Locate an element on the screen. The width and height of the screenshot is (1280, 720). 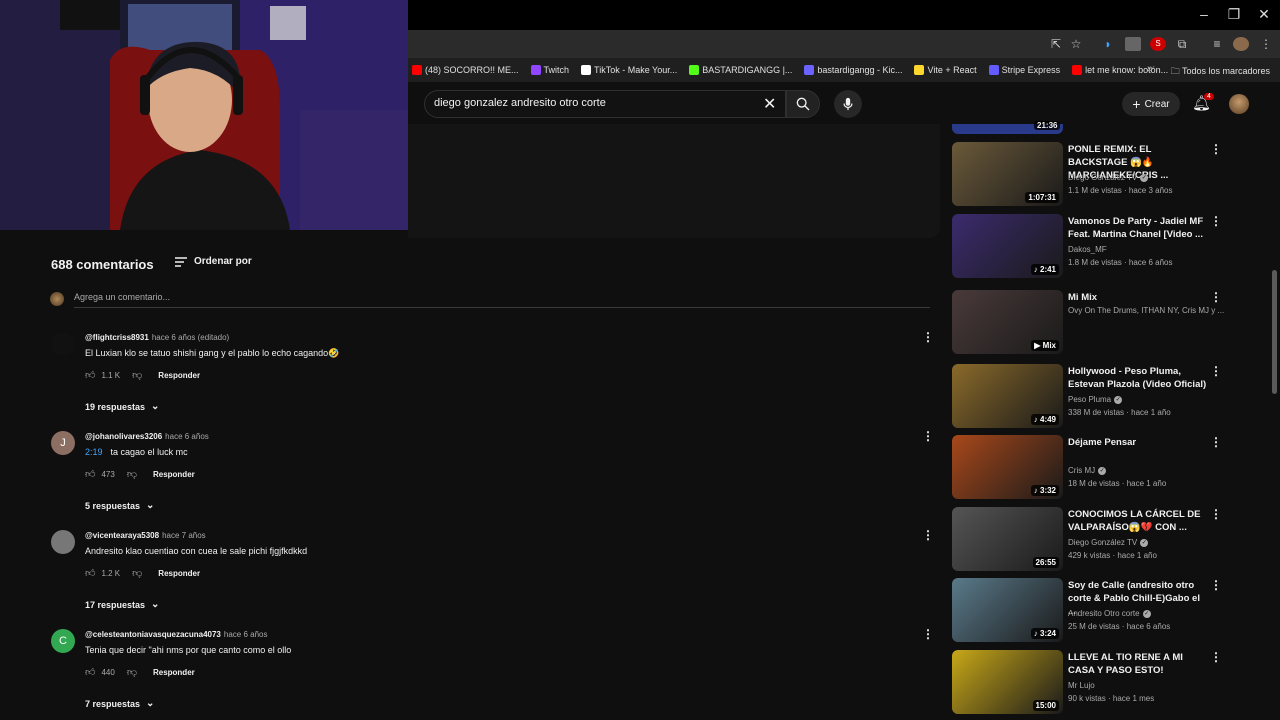
channel-name: Mr Lujo is located at coordinates (1081, 685).